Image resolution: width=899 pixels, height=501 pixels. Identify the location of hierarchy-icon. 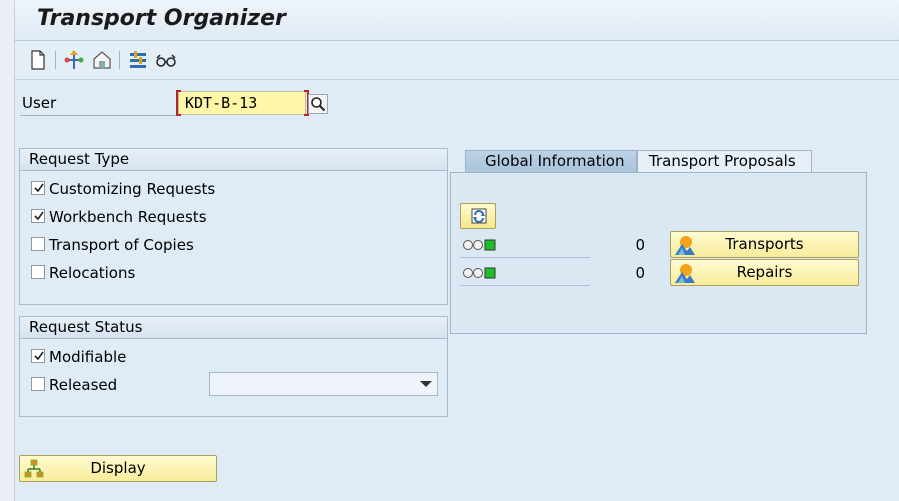
(74, 60).